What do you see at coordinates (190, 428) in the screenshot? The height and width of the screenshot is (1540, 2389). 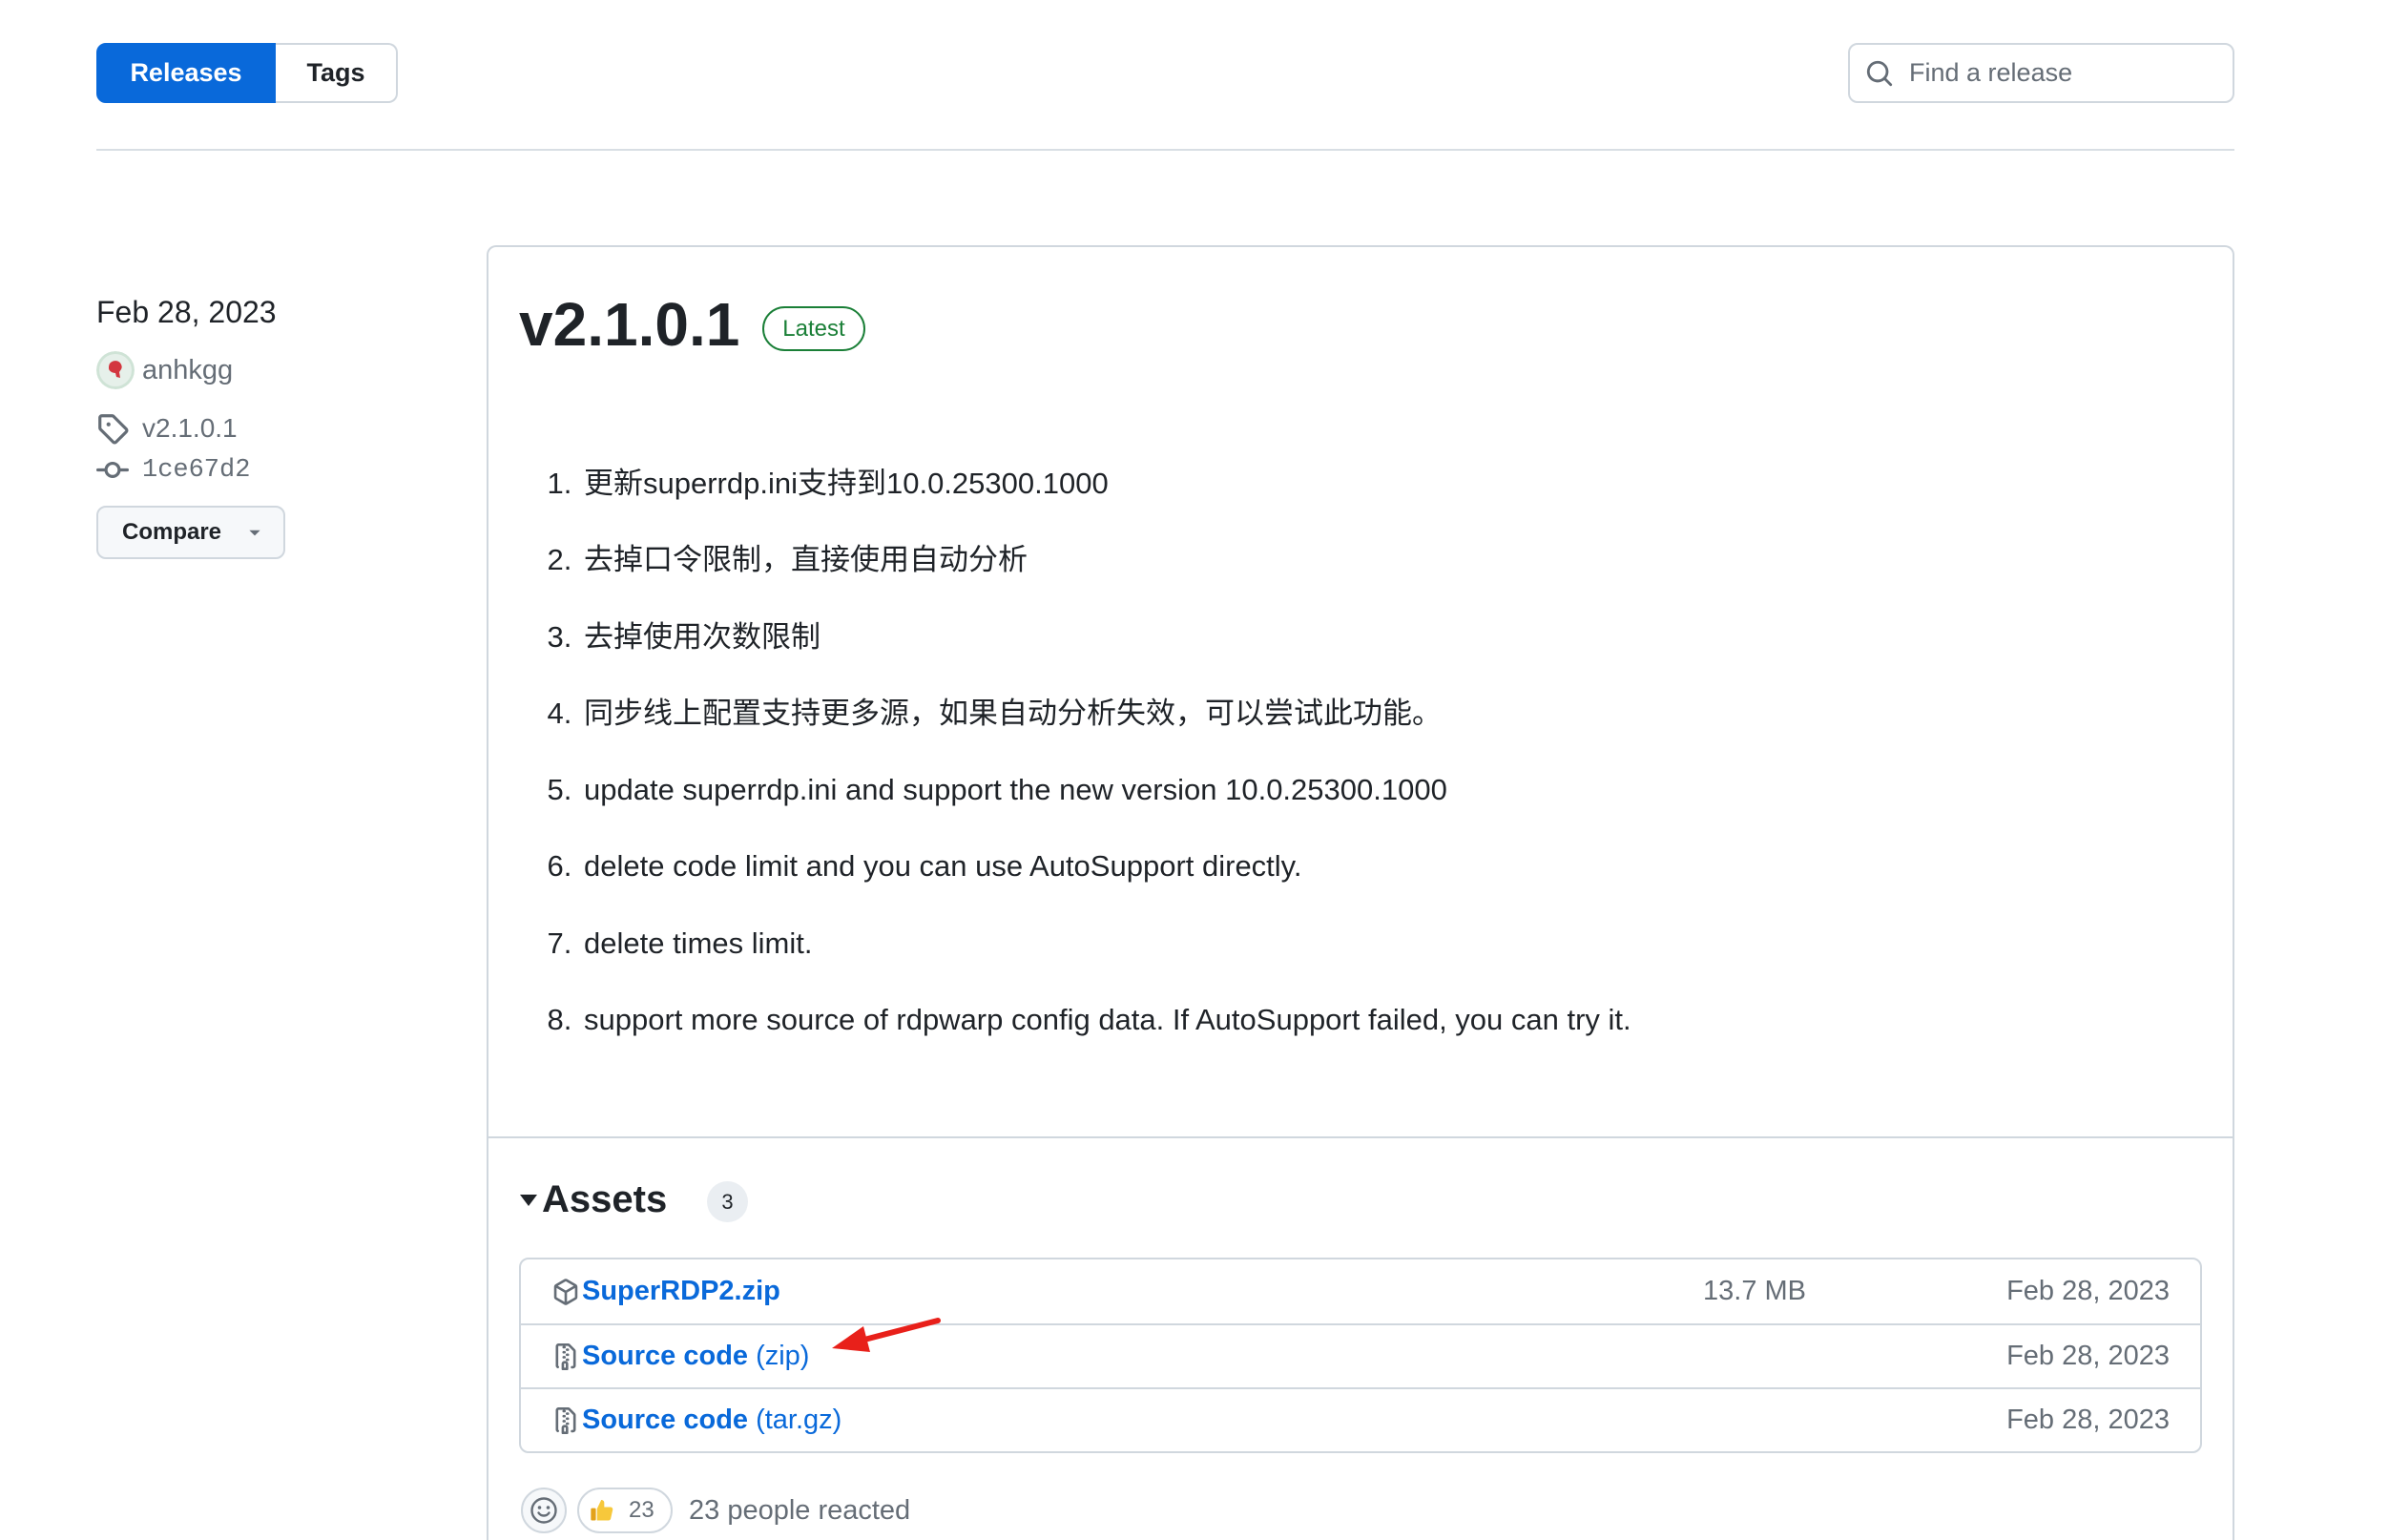 I see `tag-name: v2.1.0.1` at bounding box center [190, 428].